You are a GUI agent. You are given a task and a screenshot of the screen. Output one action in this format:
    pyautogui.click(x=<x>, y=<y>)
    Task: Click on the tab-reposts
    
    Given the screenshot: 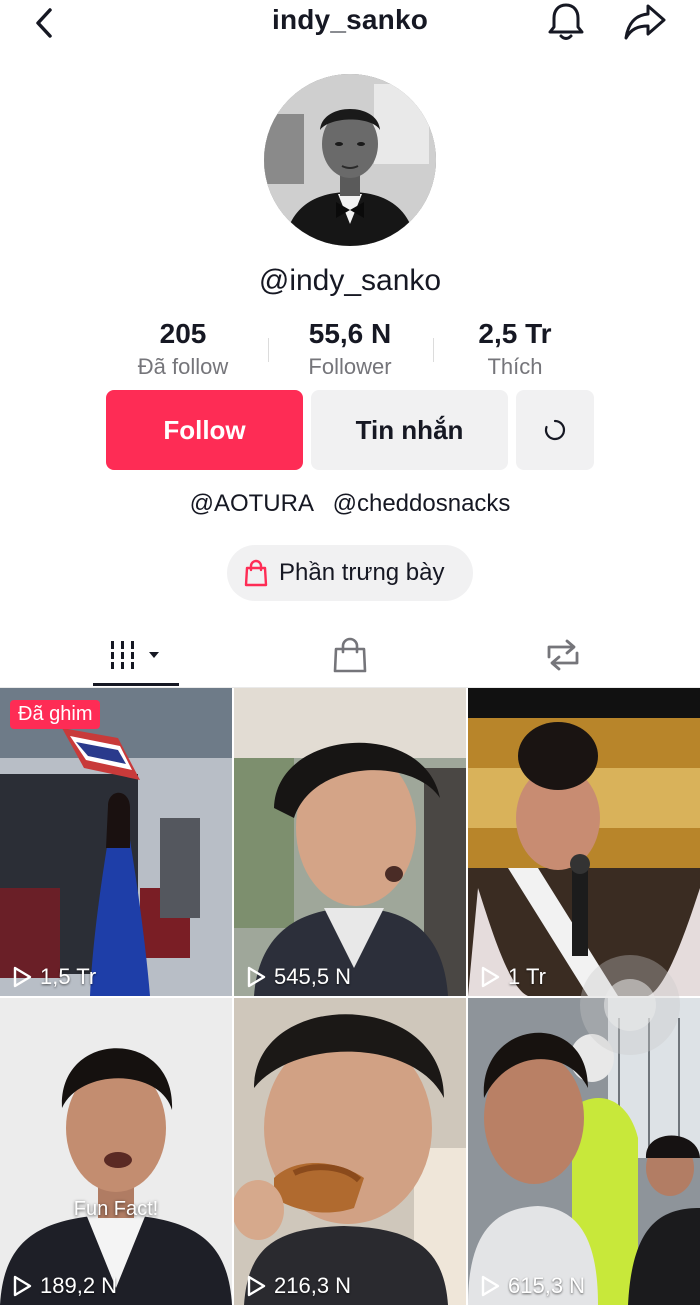 What is the action you would take?
    pyautogui.click(x=562, y=655)
    